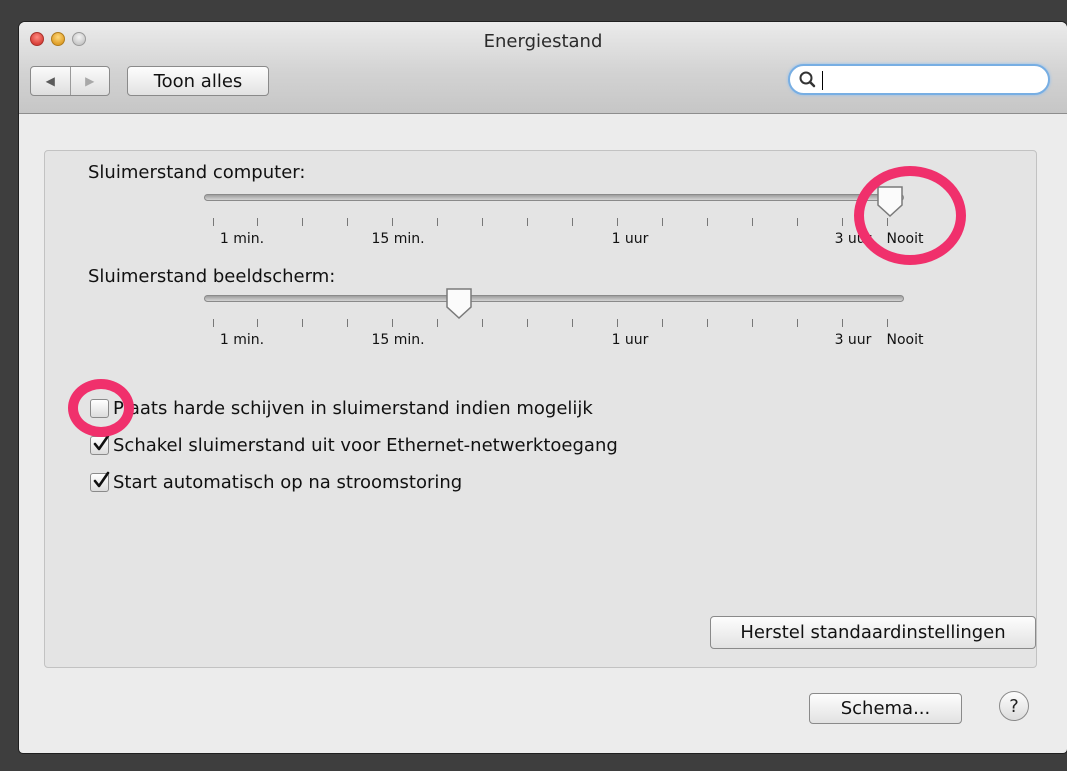  What do you see at coordinates (543, 41) in the screenshot?
I see `window-title: Energiestand` at bounding box center [543, 41].